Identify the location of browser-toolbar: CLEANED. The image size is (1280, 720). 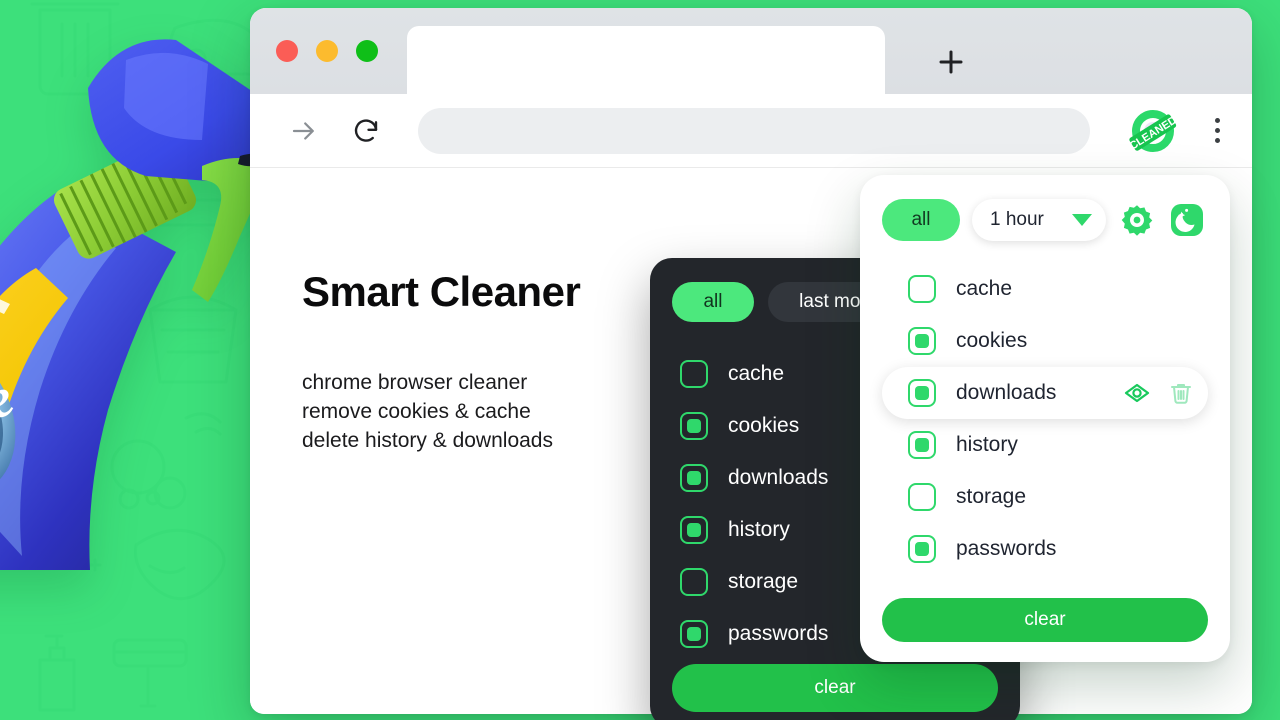
(751, 131).